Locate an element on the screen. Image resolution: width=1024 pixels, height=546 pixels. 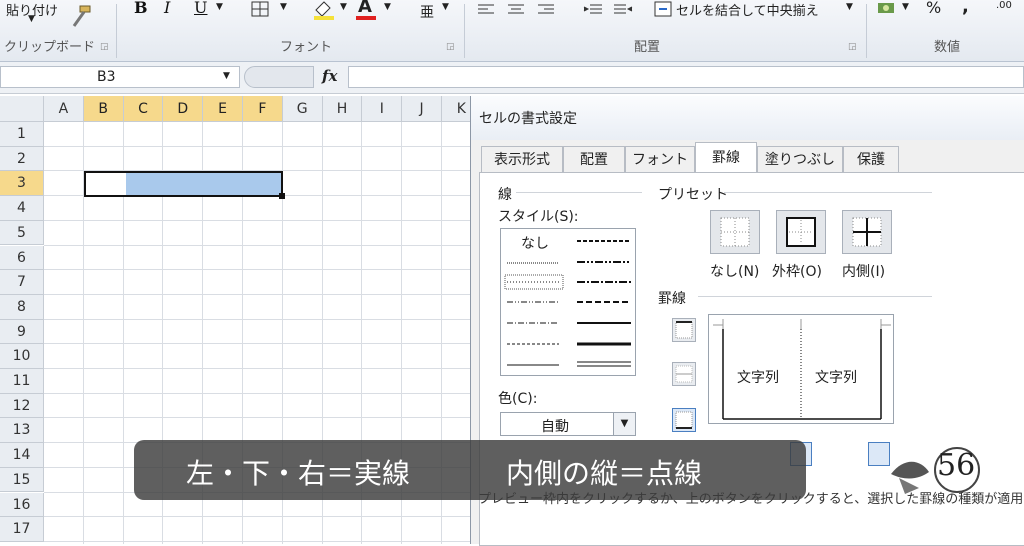
column-header-f: F is located at coordinates (263, 109).